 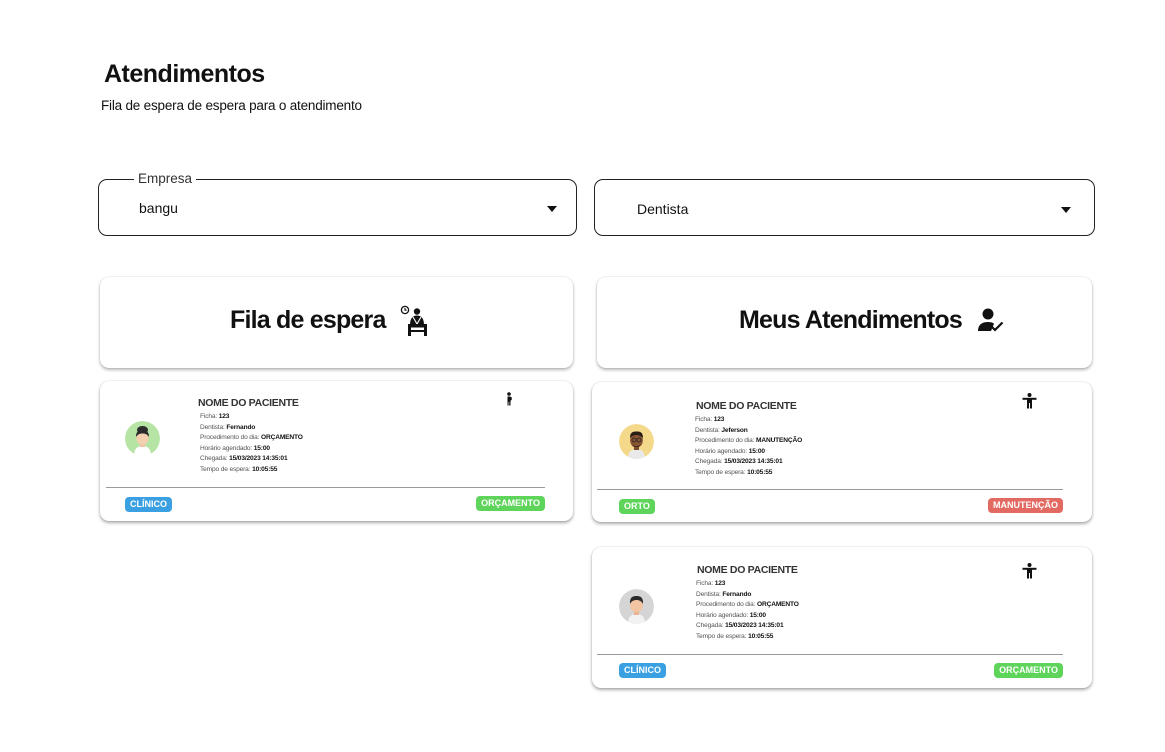 I want to click on page-title: Atendimentos, so click(x=184, y=74).